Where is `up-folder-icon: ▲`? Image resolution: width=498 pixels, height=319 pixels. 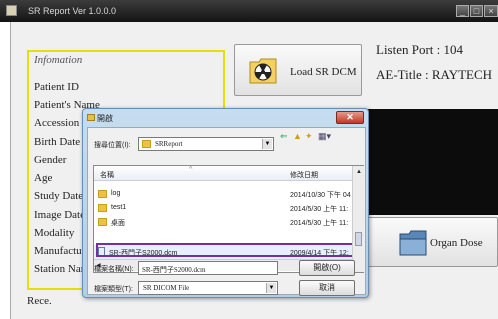 up-folder-icon: ▲ is located at coordinates (297, 136).